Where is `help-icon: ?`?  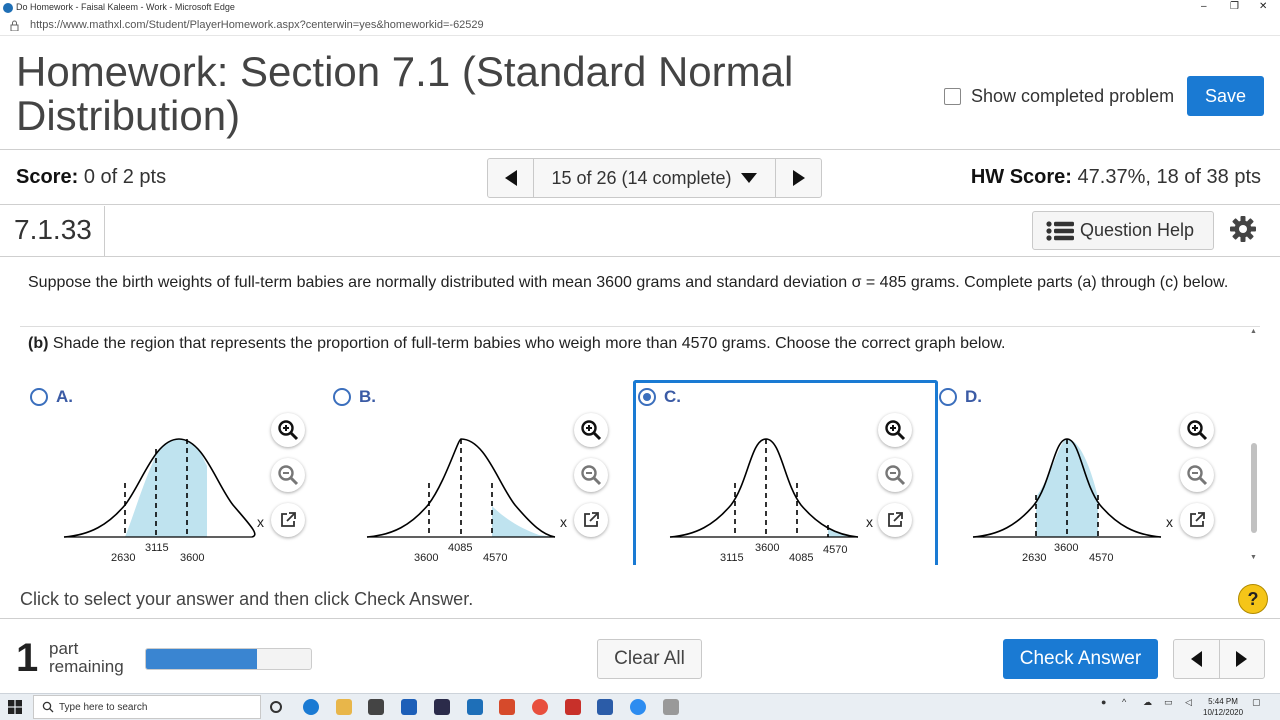 help-icon: ? is located at coordinates (1253, 599).